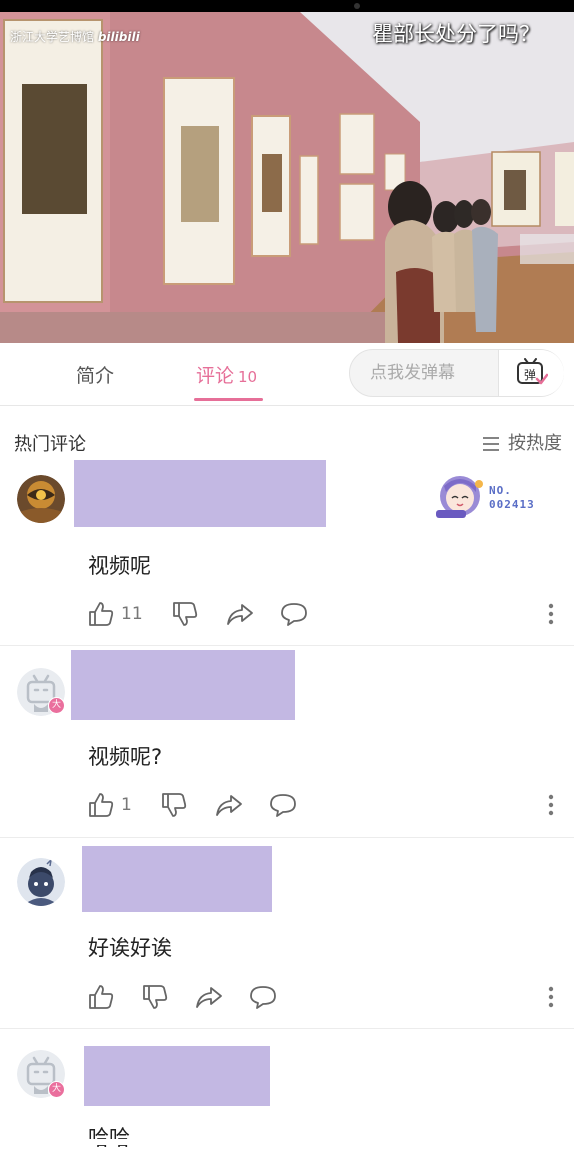  Describe the element at coordinates (218, 614) in the screenshot. I see `comment-actions: 11` at that location.